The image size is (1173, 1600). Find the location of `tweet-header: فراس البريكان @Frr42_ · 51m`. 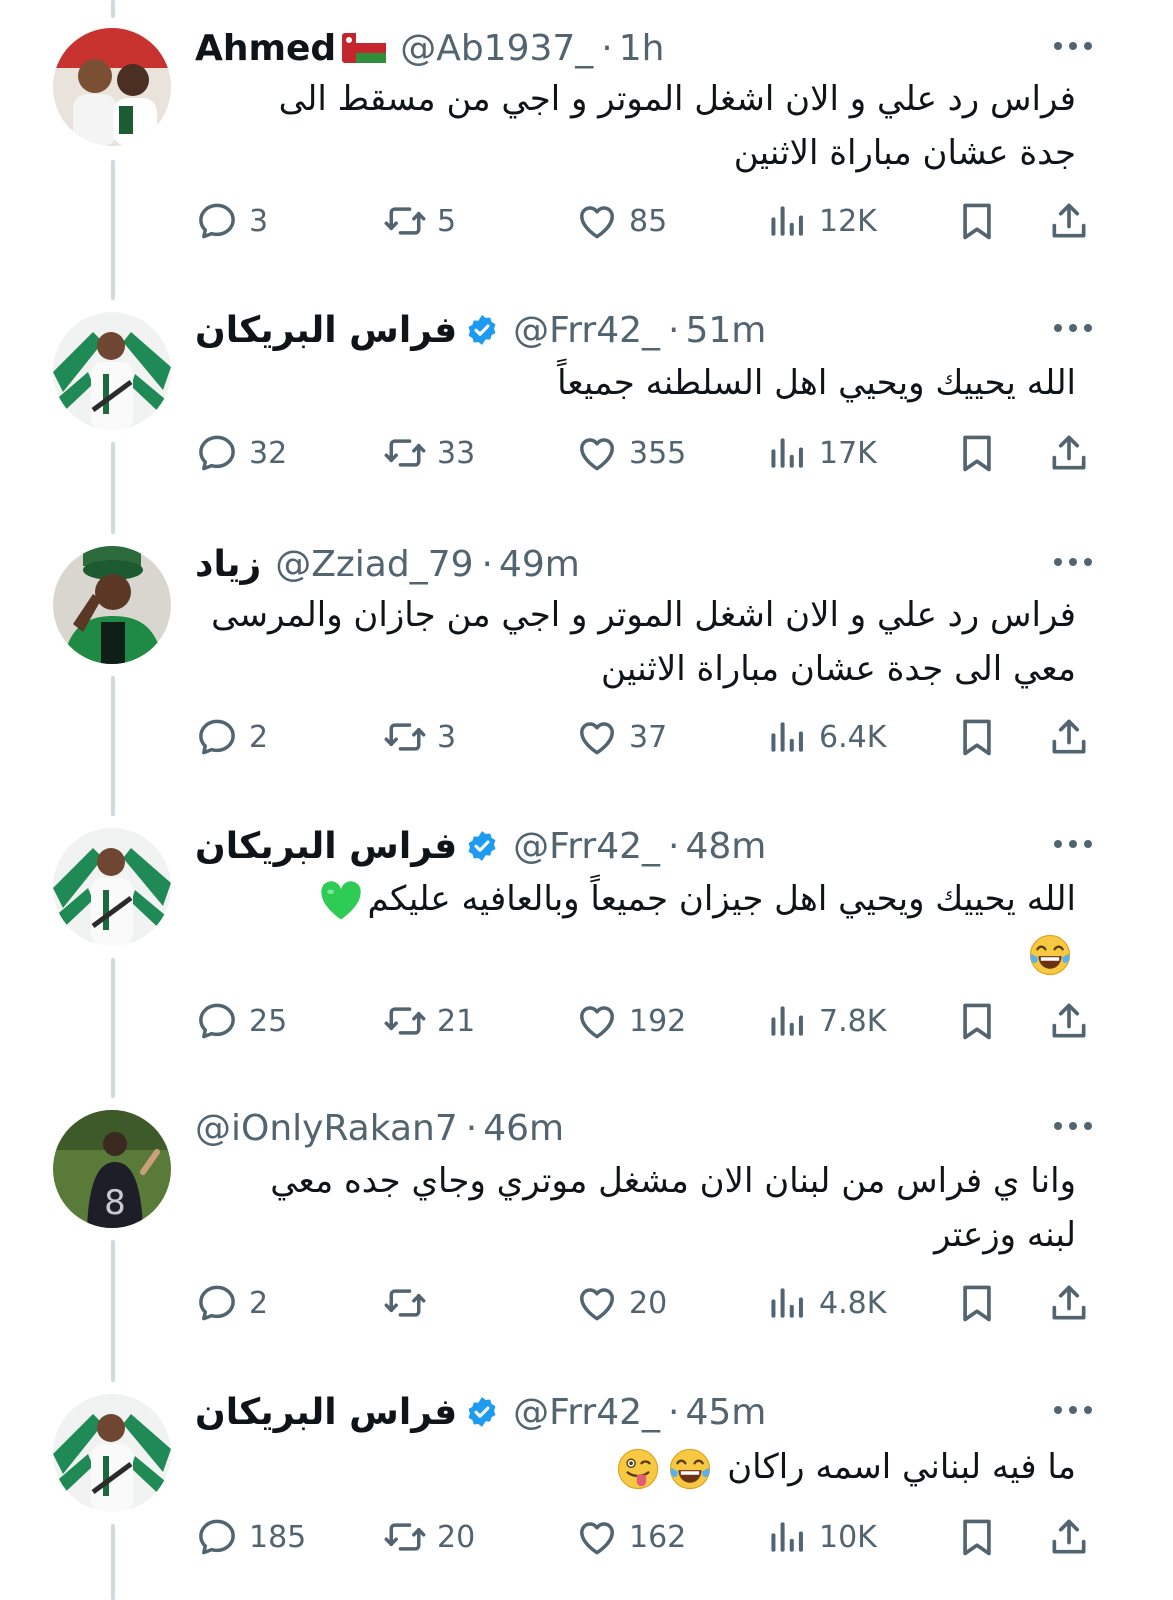

tweet-header: فراس البريكان @Frr42_ · 51m is located at coordinates (480, 330).